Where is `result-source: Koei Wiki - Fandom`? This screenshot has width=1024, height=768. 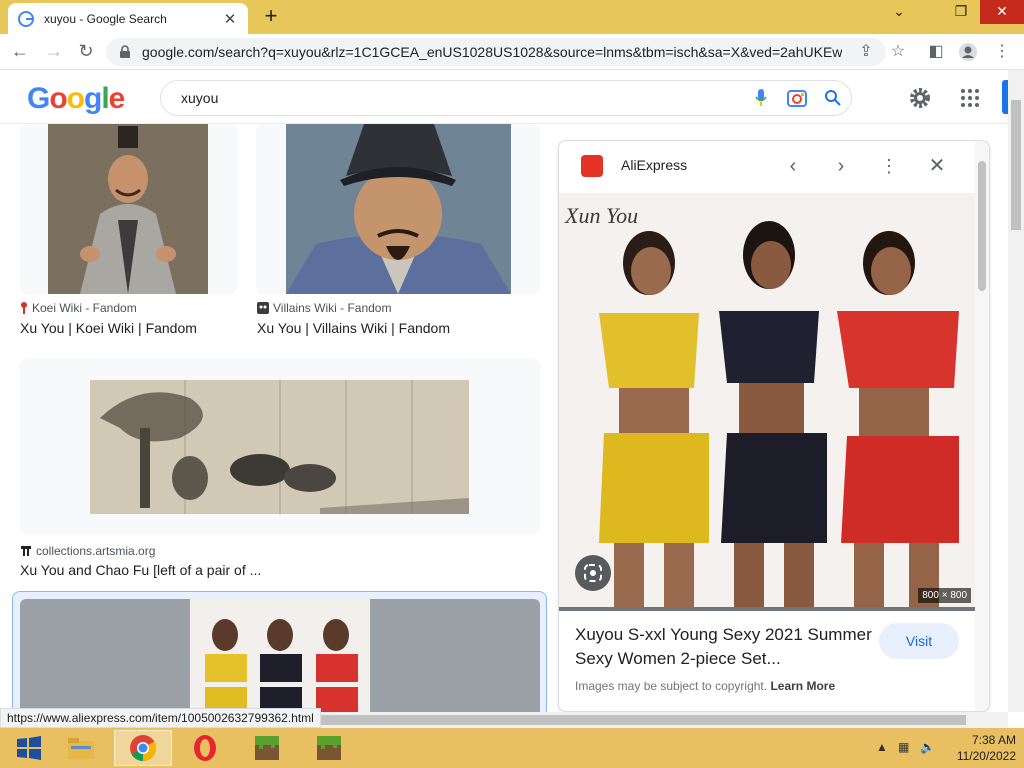 result-source: Koei Wiki - Fandom is located at coordinates (78, 308).